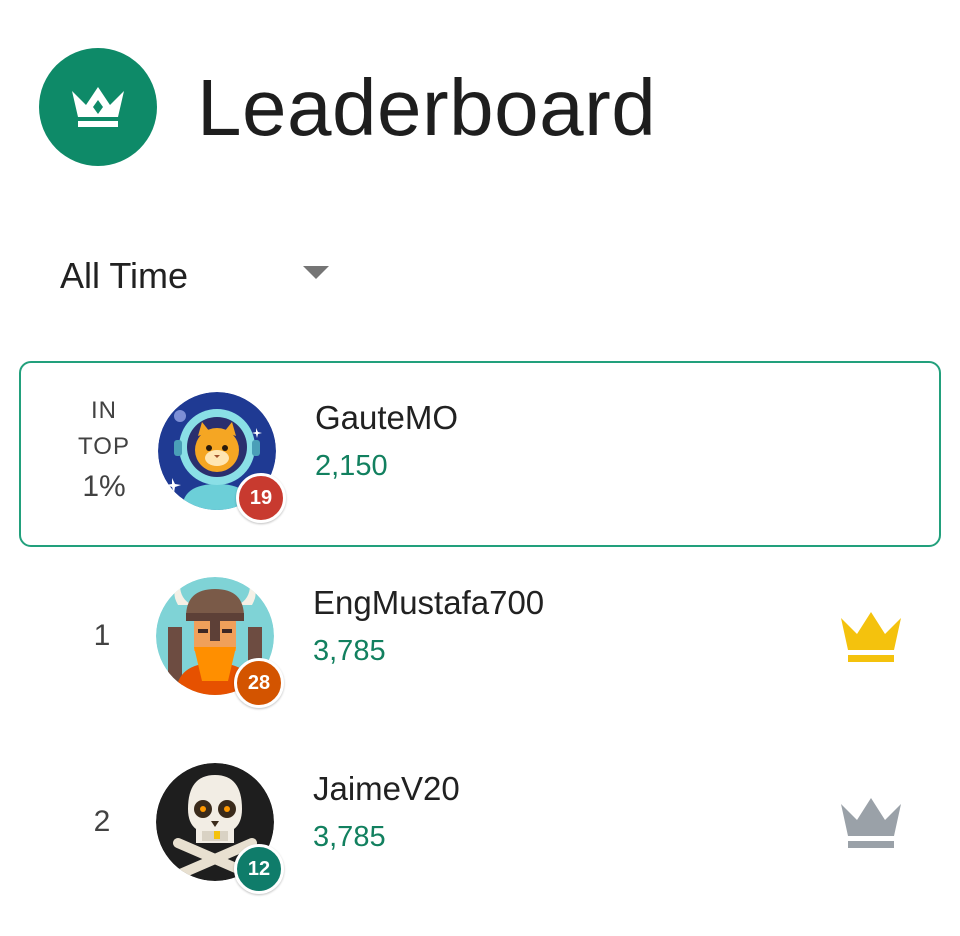 This screenshot has width=960, height=936. Describe the element at coordinates (351, 466) in the screenshot. I see `score: 2,150` at that location.